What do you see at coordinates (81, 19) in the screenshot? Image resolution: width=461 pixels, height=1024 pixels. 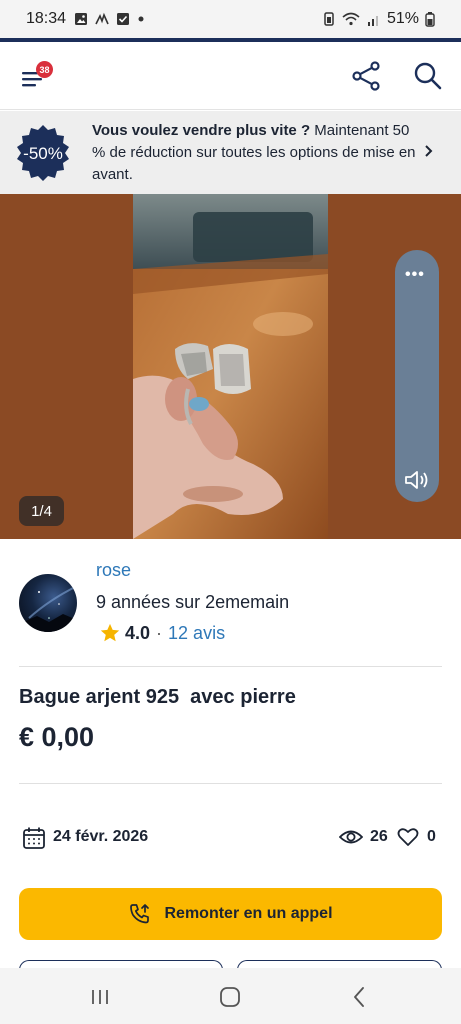 I see `gallery-notification-icon` at bounding box center [81, 19].